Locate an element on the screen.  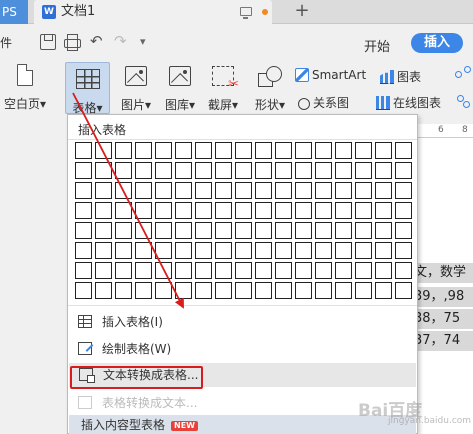
chart-button: 图表 is located at coordinates (400, 76).